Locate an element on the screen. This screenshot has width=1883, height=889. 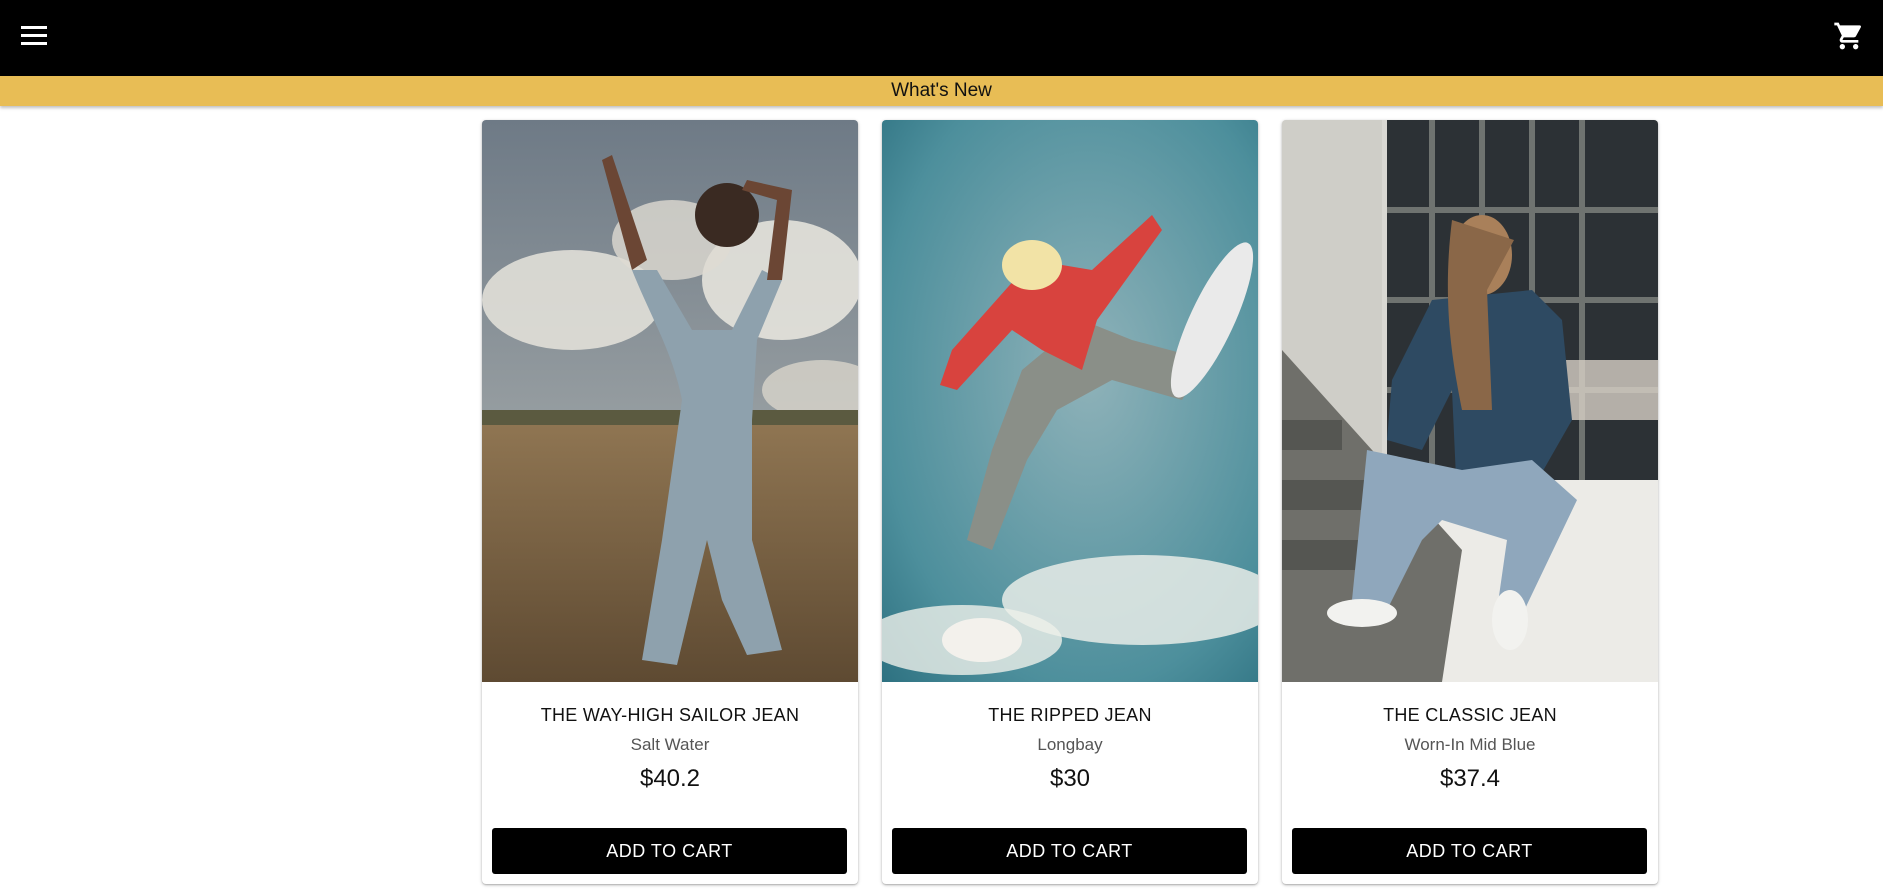
top-app-bar is located at coordinates (941, 38).